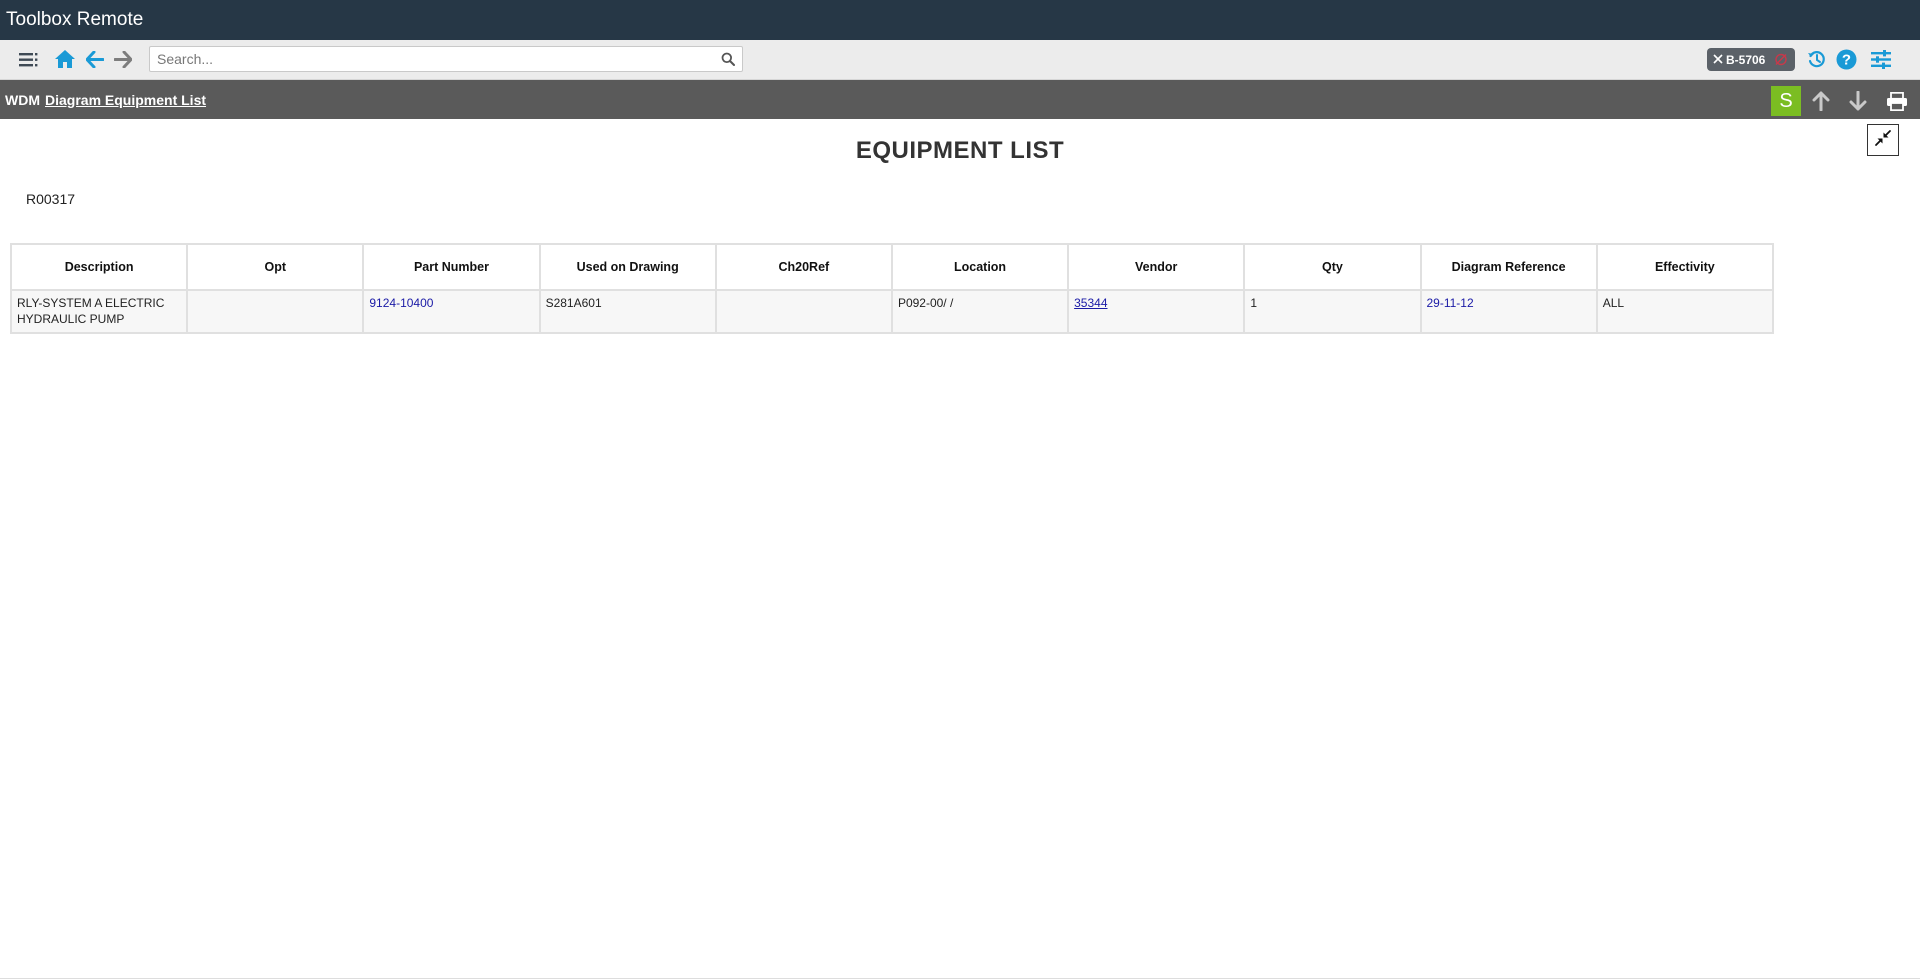 This screenshot has width=1920, height=979. What do you see at coordinates (803, 267) in the screenshot?
I see `column-header-ch20ref: Ch20Ref` at bounding box center [803, 267].